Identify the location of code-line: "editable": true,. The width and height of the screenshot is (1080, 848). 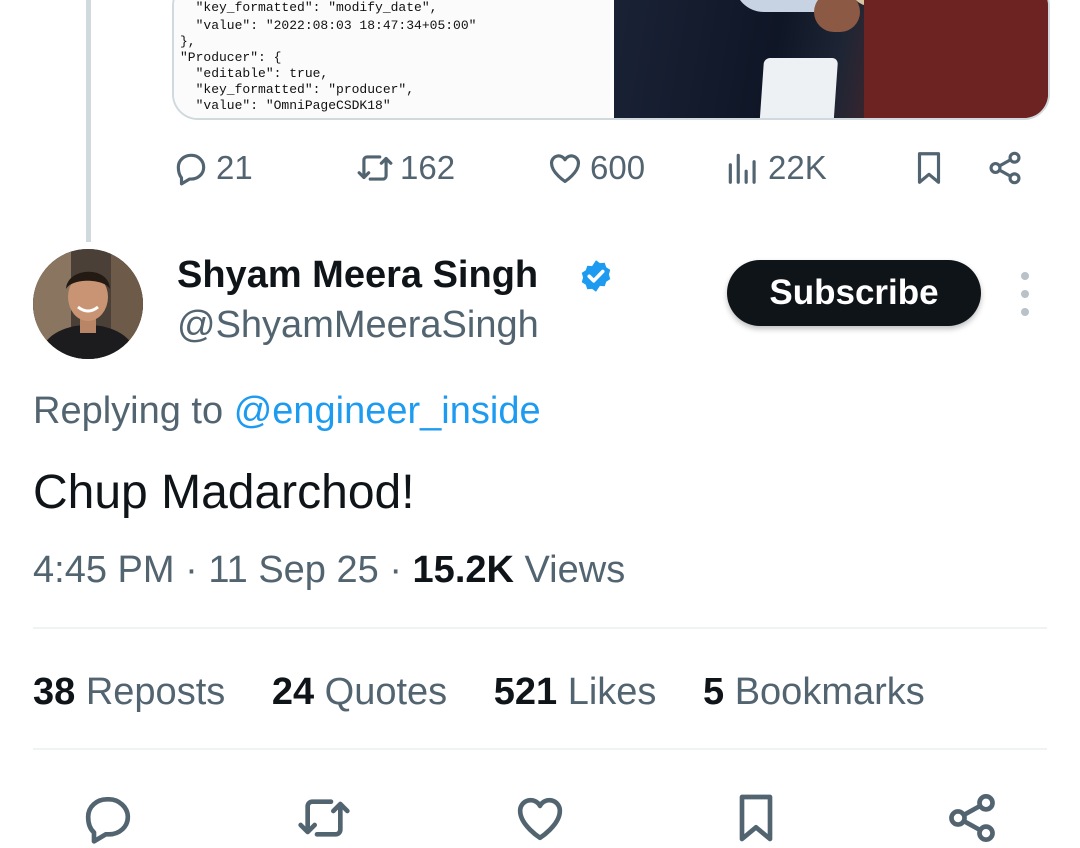
(254, 73).